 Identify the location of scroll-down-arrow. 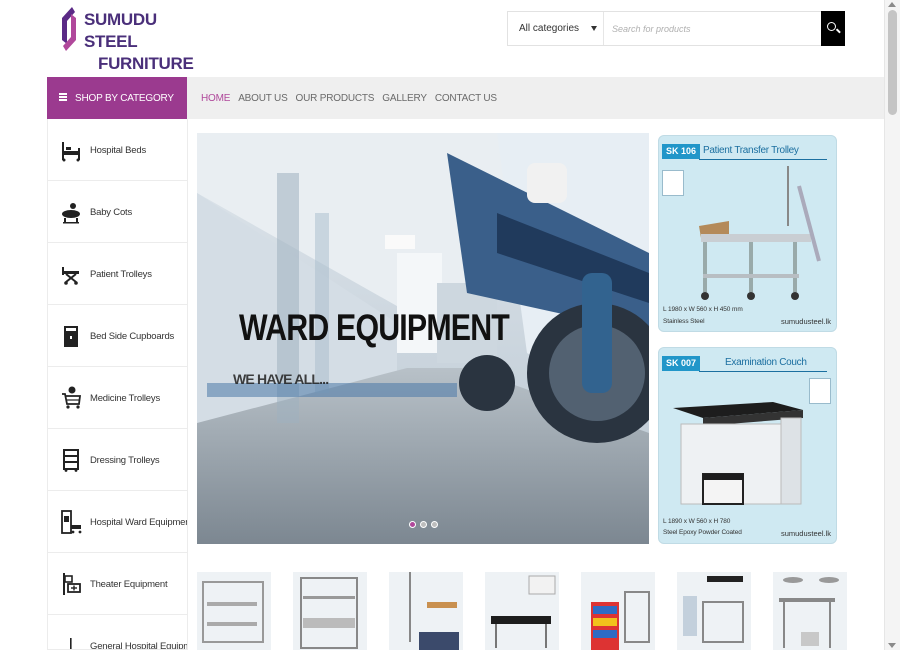
(892, 645).